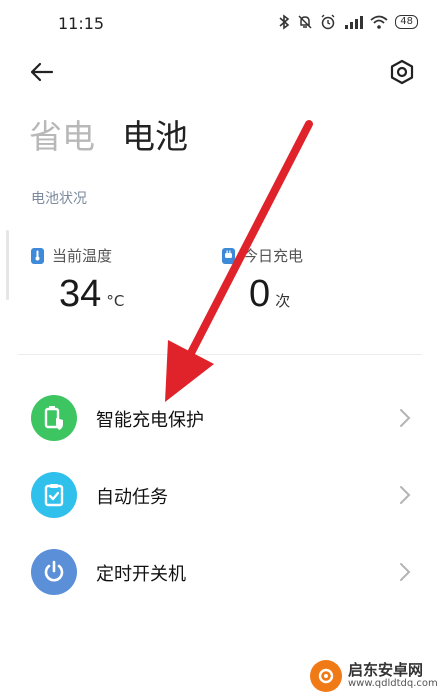 This screenshot has height=700, width=440. What do you see at coordinates (305, 22) in the screenshot?
I see `bell-muted-icon` at bounding box center [305, 22].